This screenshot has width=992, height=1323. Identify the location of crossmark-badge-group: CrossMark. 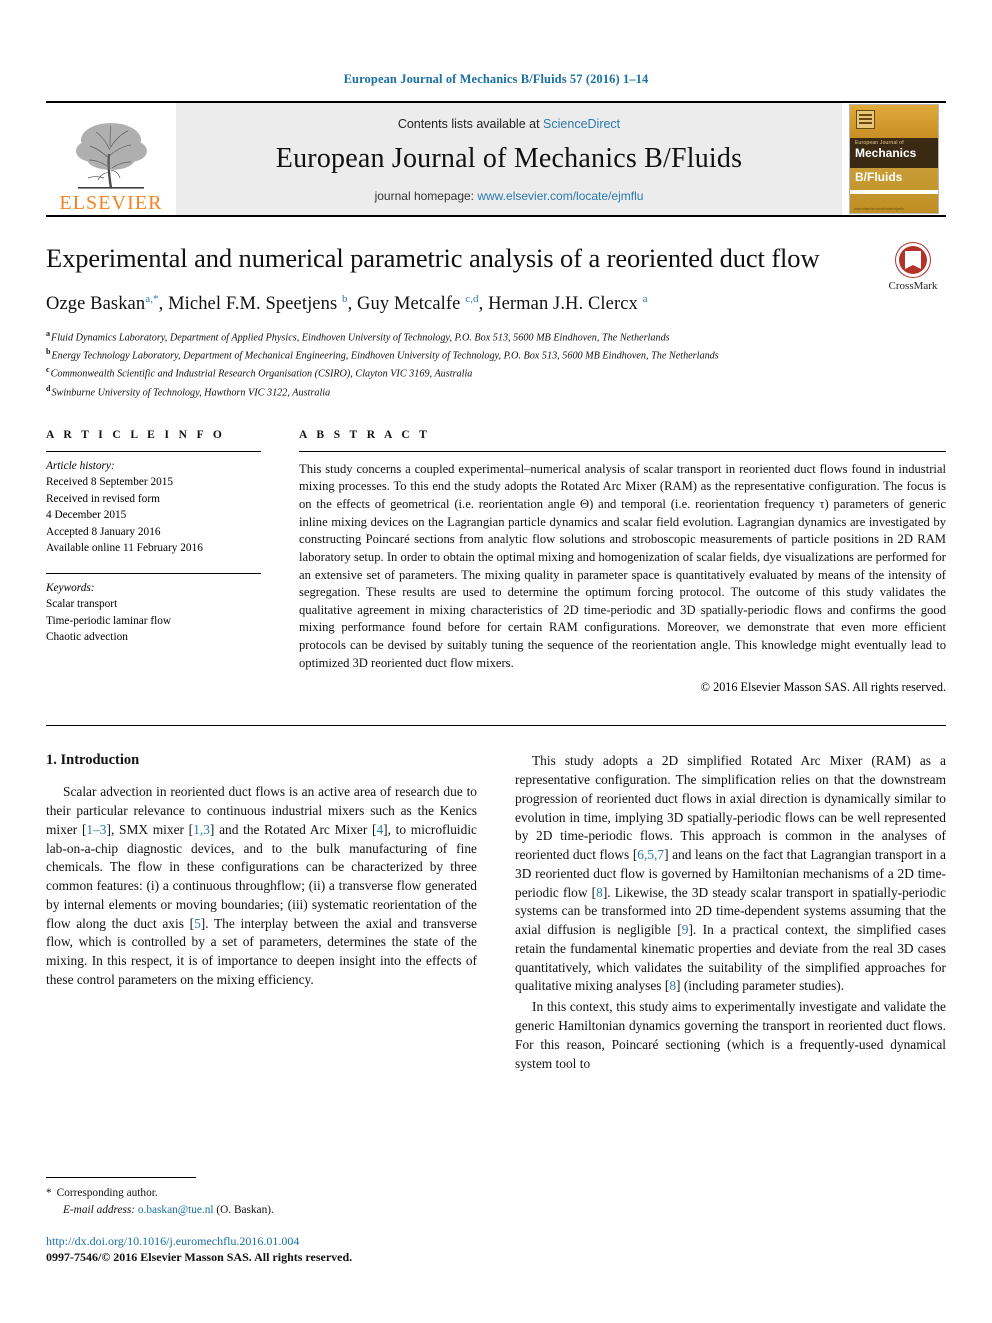
(913, 267).